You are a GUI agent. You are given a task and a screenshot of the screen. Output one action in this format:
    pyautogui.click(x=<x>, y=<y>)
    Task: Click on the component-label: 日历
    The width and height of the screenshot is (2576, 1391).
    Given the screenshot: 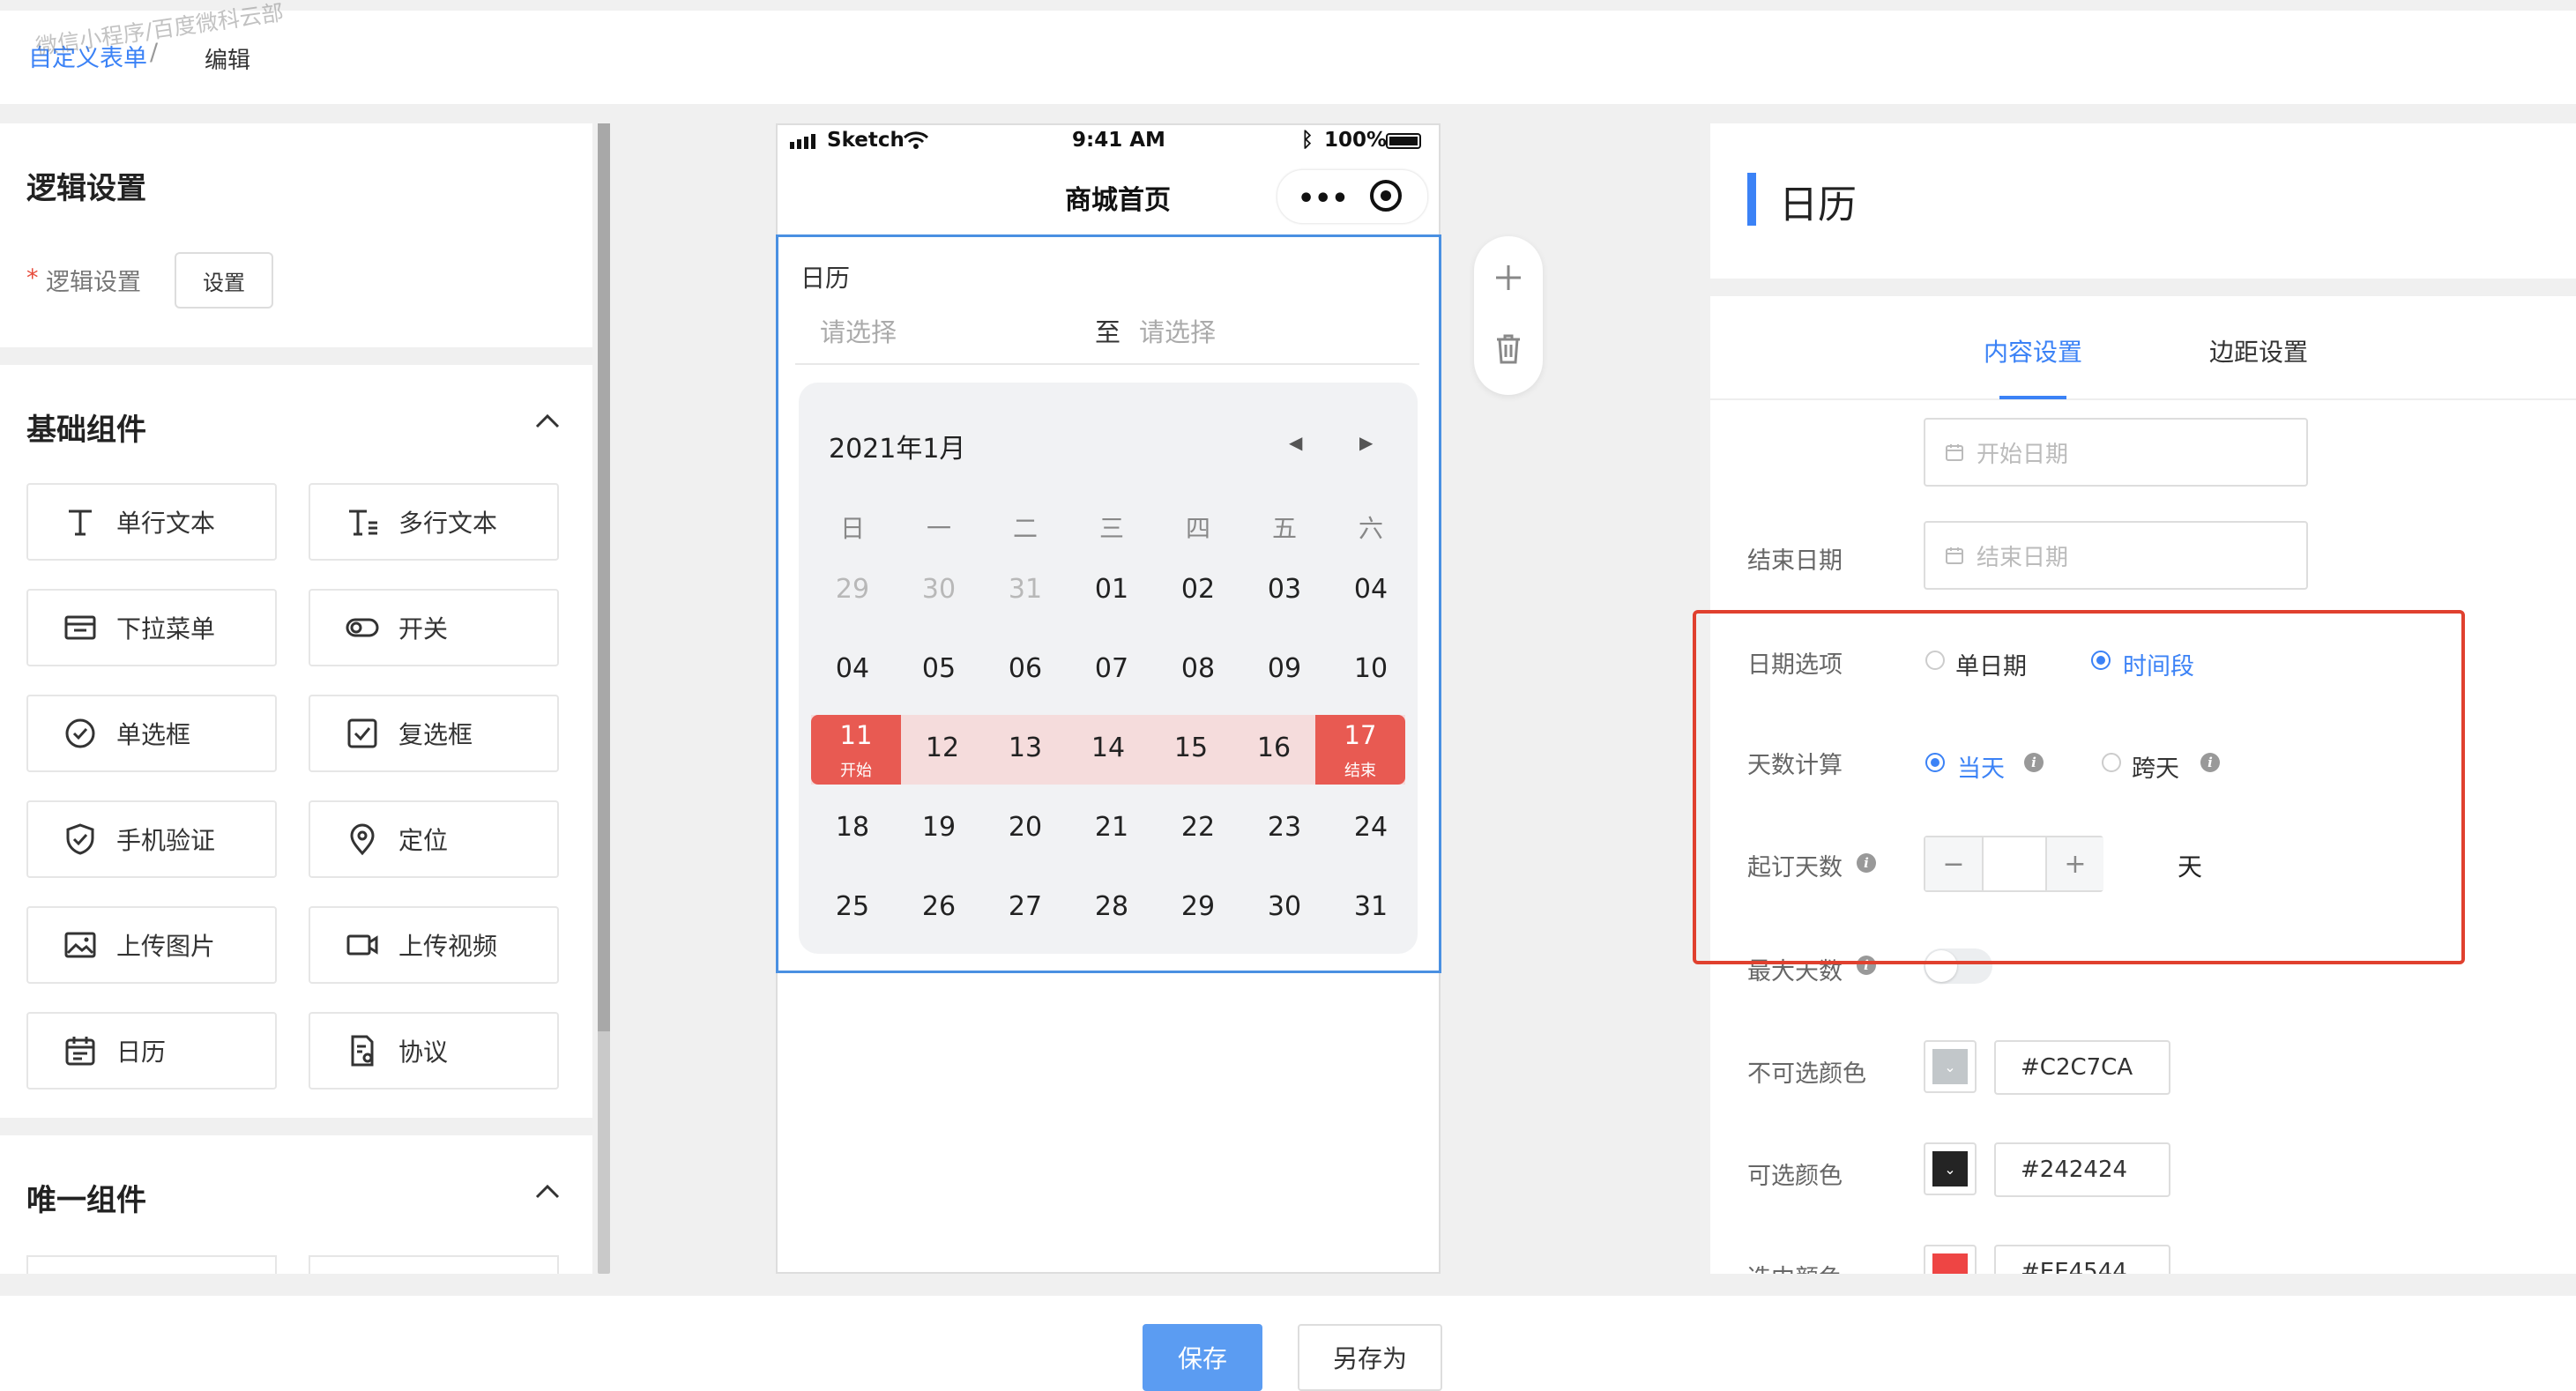 What is the action you would take?
    pyautogui.click(x=141, y=1052)
    